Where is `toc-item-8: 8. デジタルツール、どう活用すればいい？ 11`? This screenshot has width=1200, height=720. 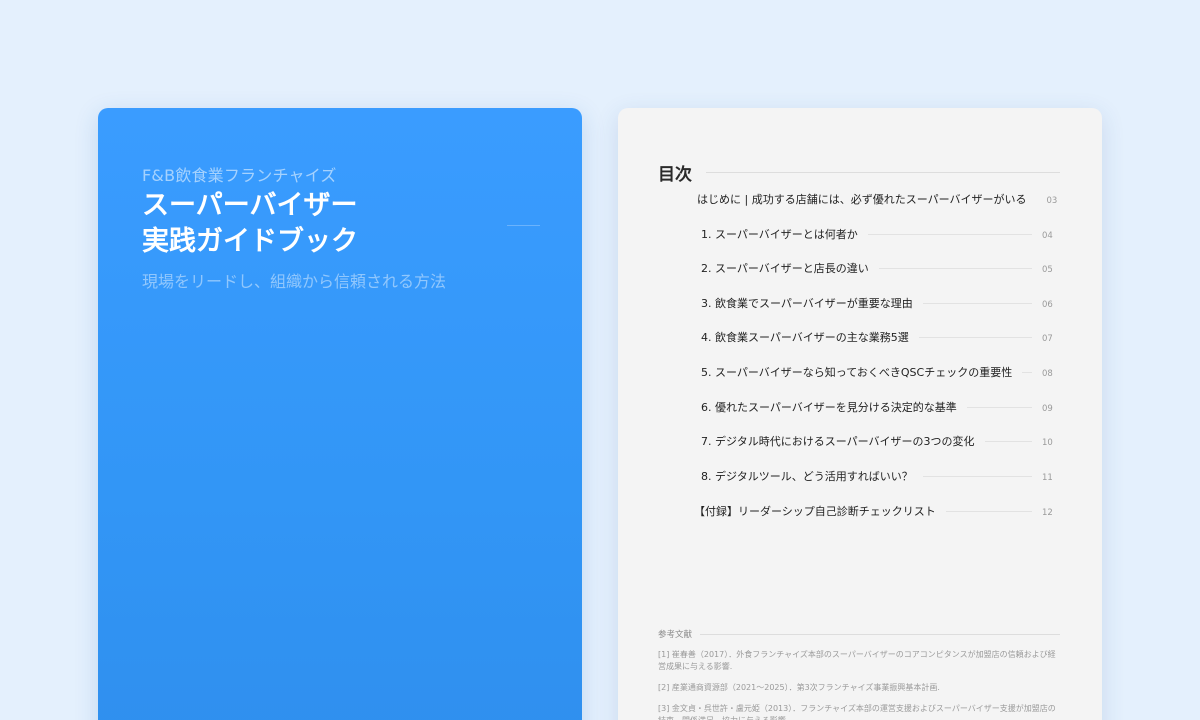 toc-item-8: 8. デジタルツール、どう活用すればいい？ 11 is located at coordinates (860, 476).